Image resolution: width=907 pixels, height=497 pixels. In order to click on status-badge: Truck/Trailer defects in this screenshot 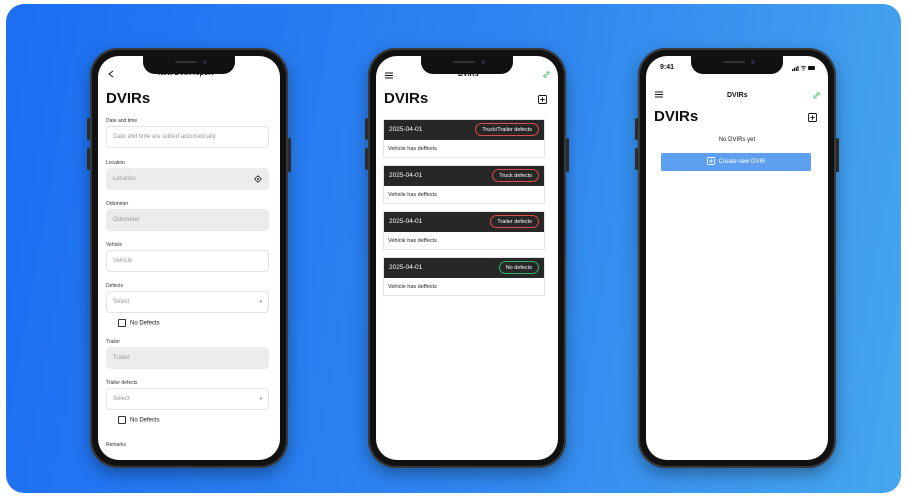, I will do `click(507, 129)`.